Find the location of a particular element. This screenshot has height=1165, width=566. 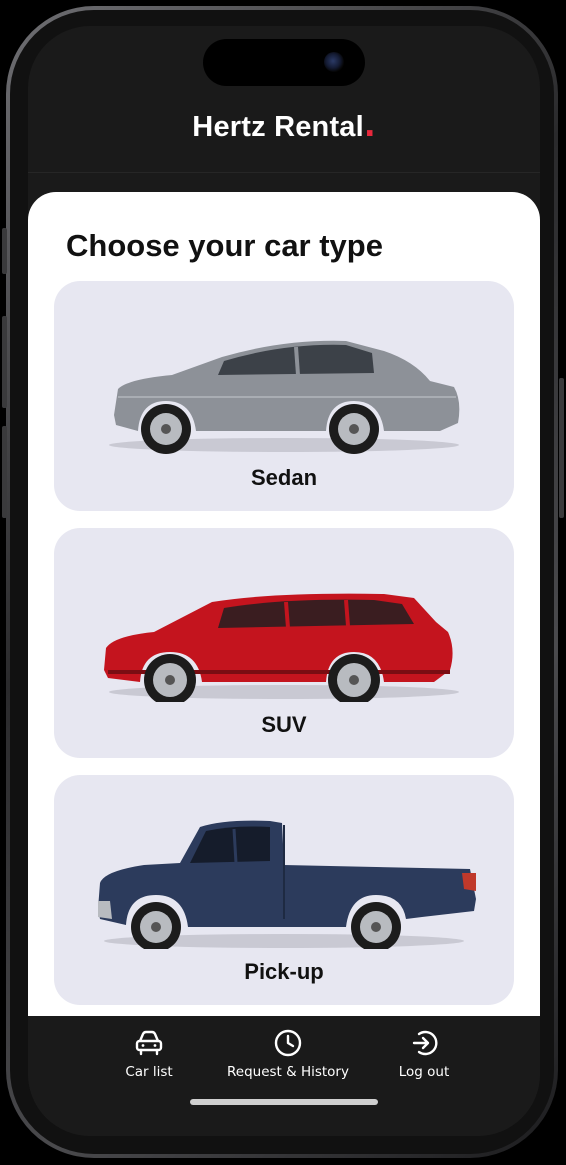

sedan-car-image is located at coordinates (284, 397).